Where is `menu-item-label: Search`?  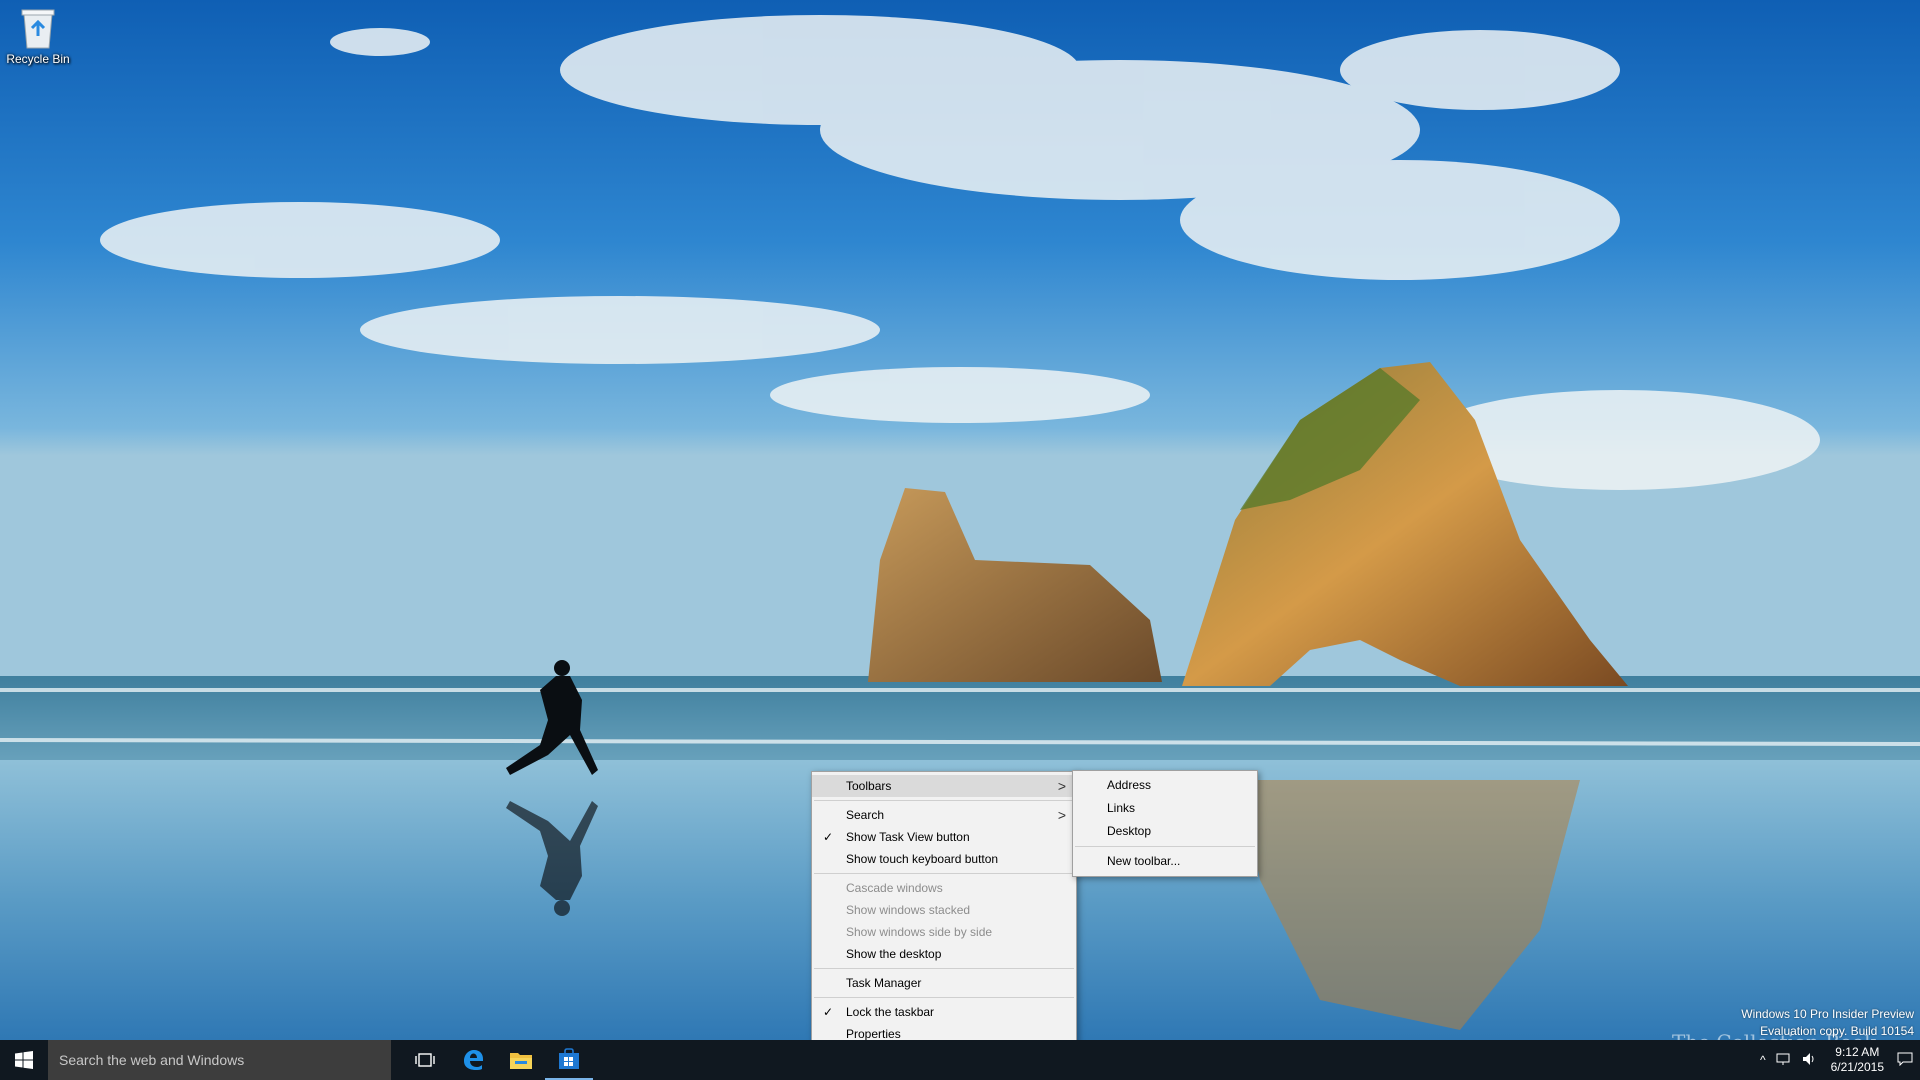 menu-item-label: Search is located at coordinates (865, 815).